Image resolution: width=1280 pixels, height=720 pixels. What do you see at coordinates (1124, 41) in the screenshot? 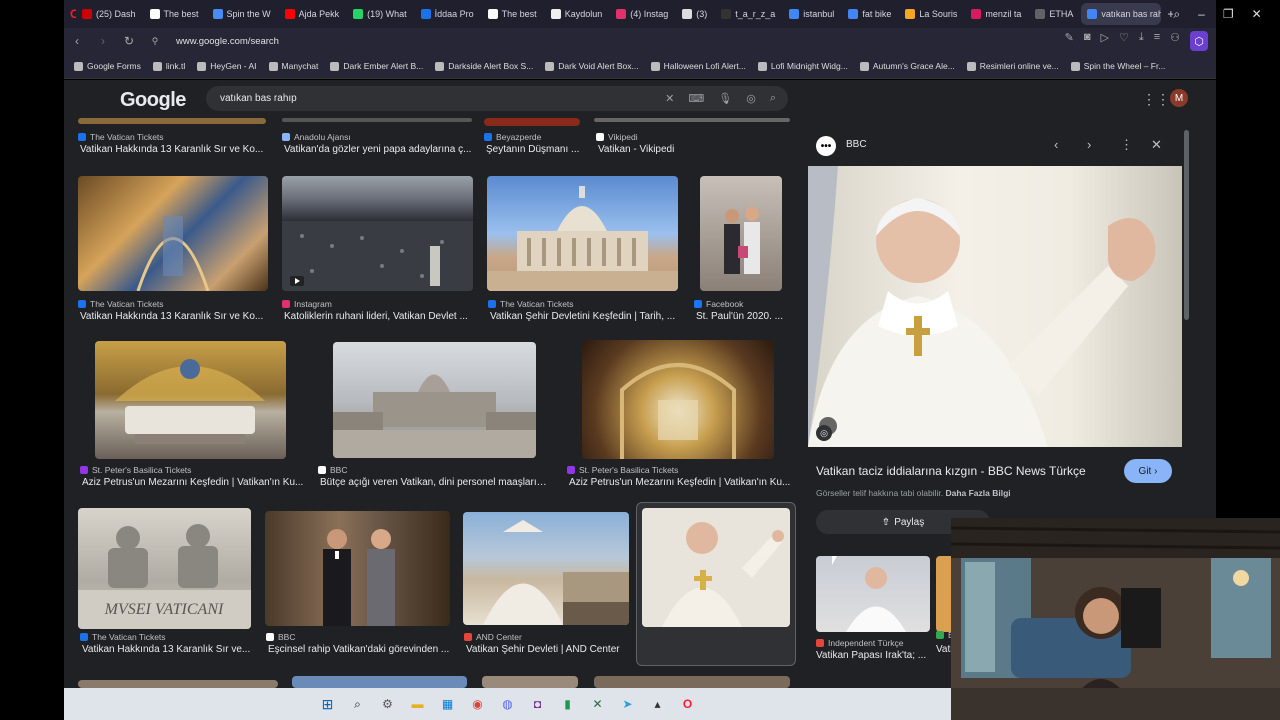
I see `heart-icon: ♡` at bounding box center [1124, 41].